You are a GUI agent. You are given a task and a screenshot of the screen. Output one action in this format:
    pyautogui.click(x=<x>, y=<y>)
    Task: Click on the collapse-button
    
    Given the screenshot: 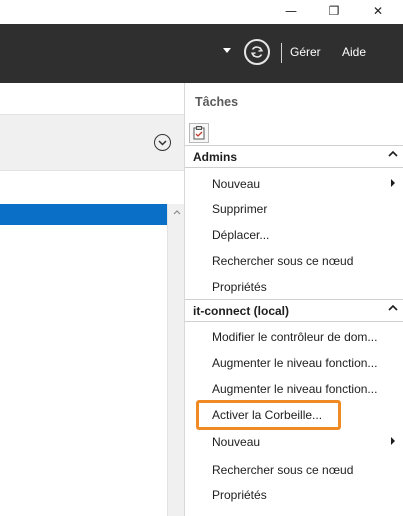 What is the action you would take?
    pyautogui.click(x=162, y=142)
    